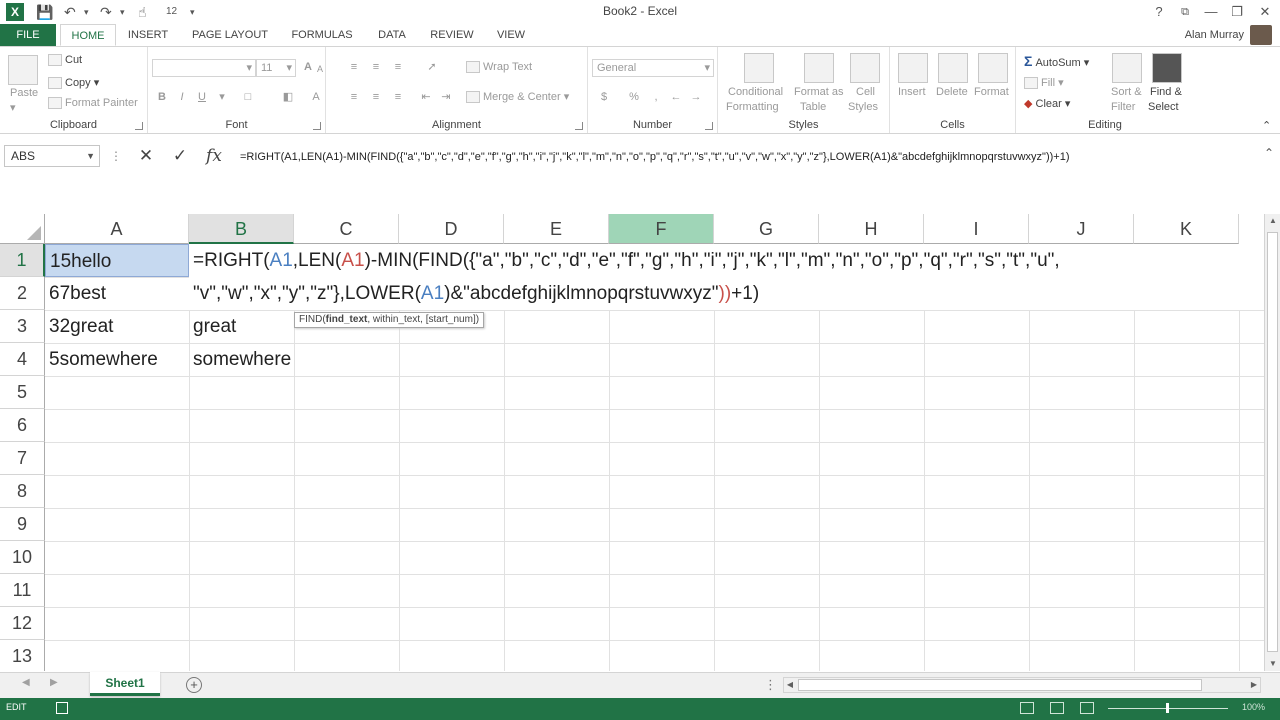 The height and width of the screenshot is (720, 1280). What do you see at coordinates (54, 682) in the screenshot?
I see `next-sheet-icon: ▶` at bounding box center [54, 682].